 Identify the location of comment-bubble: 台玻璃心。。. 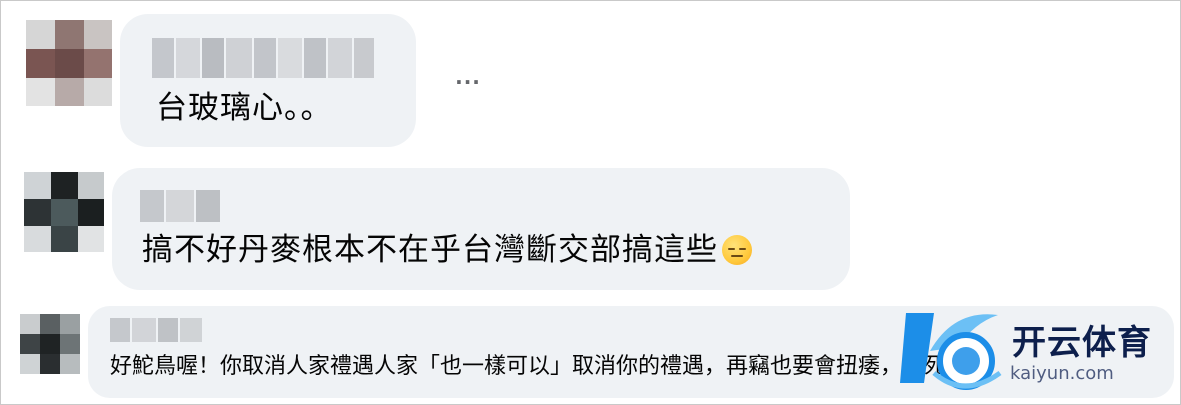
(268, 80).